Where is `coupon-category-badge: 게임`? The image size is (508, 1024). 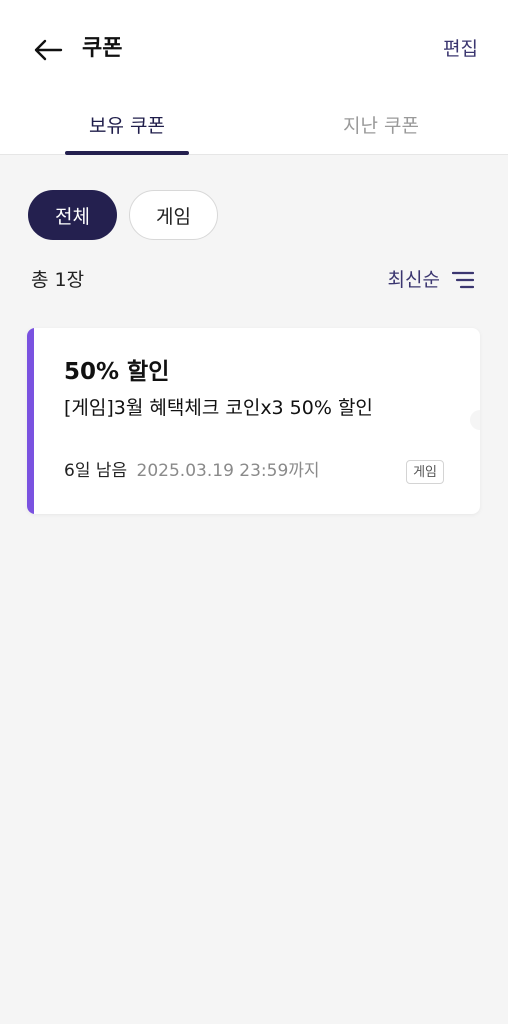
coupon-category-badge: 게임 is located at coordinates (425, 472).